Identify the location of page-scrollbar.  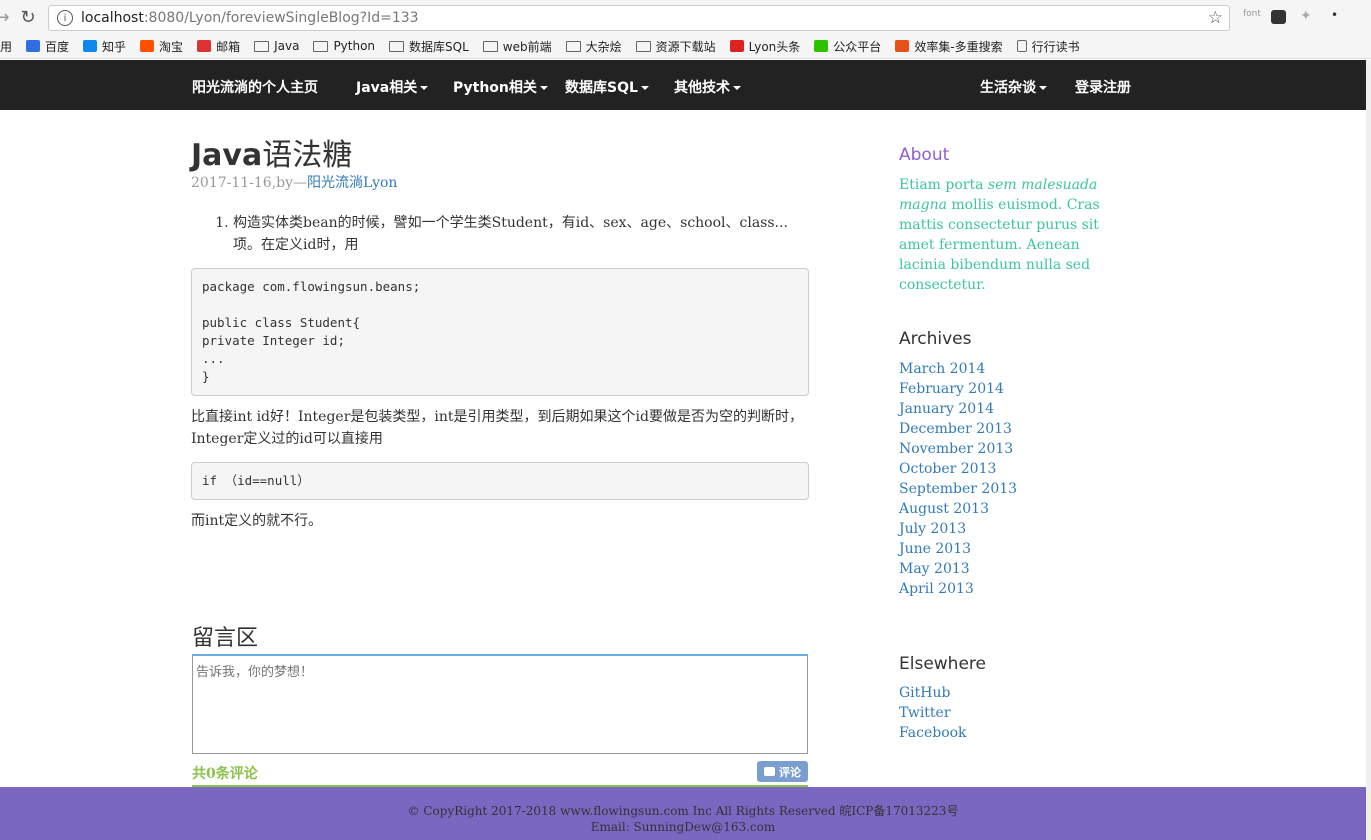
(1368, 450).